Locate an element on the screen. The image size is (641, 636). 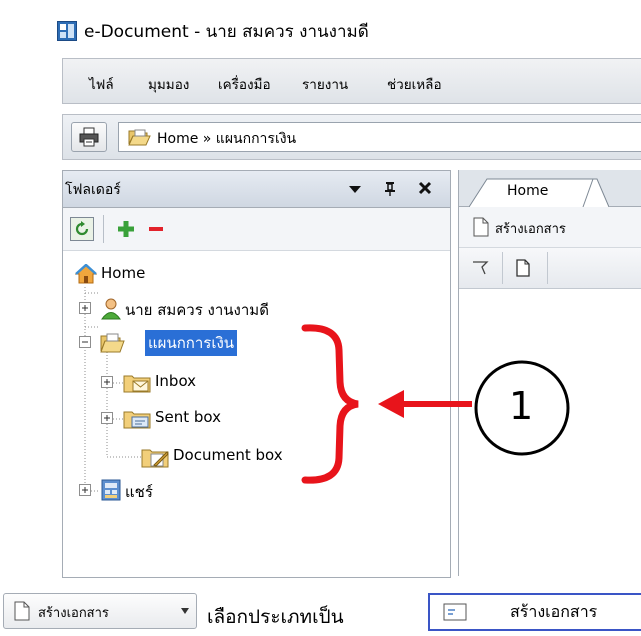
column-header is located at coordinates (550, 268).